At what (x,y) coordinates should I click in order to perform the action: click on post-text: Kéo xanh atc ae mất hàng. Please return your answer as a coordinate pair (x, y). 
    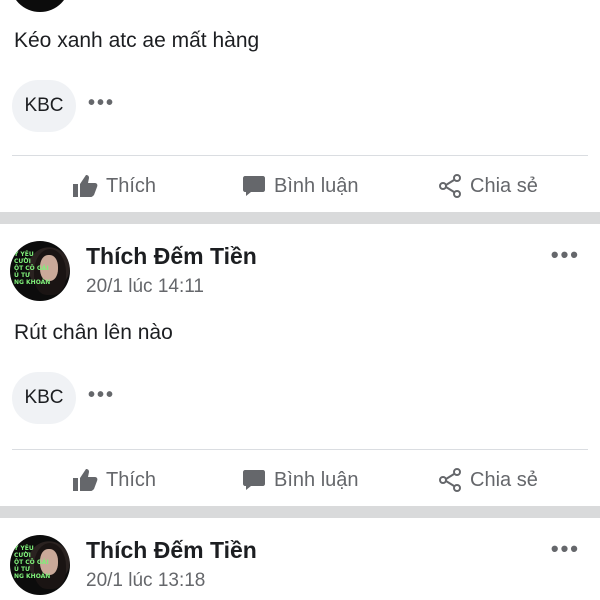
    Looking at the image, I should click on (137, 40).